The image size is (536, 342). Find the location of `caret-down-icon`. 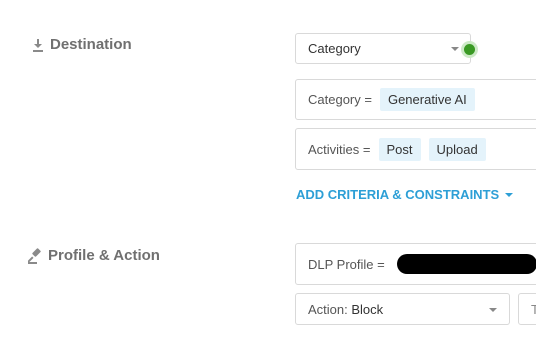

caret-down-icon is located at coordinates (509, 194).